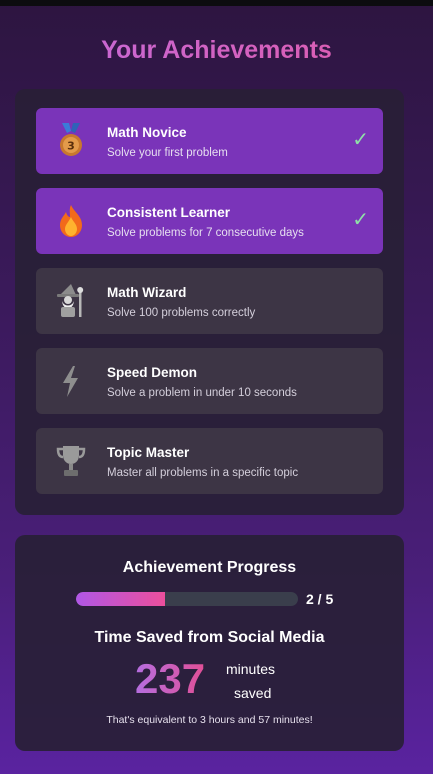 The image size is (433, 774). I want to click on medal-icon: 3, so click(71, 141).